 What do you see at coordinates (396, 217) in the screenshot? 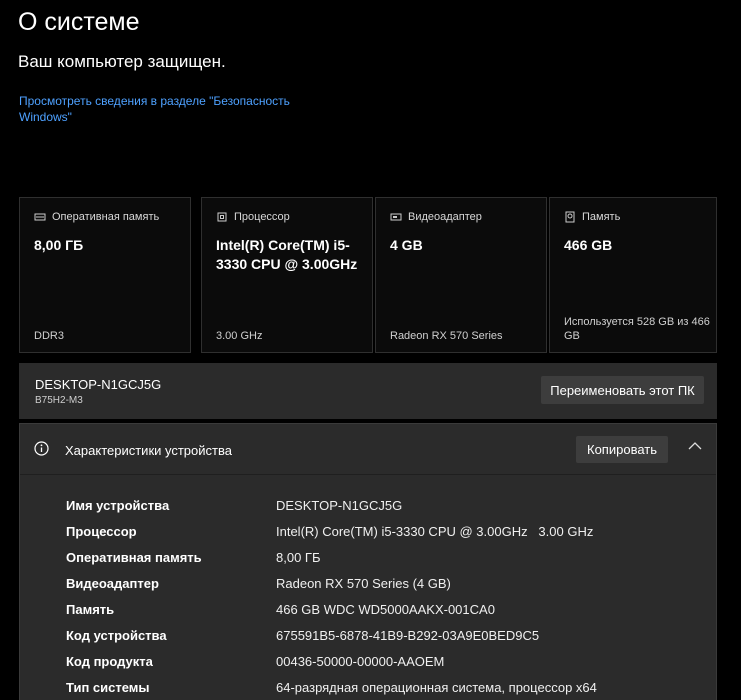
I see `gpu-icon` at bounding box center [396, 217].